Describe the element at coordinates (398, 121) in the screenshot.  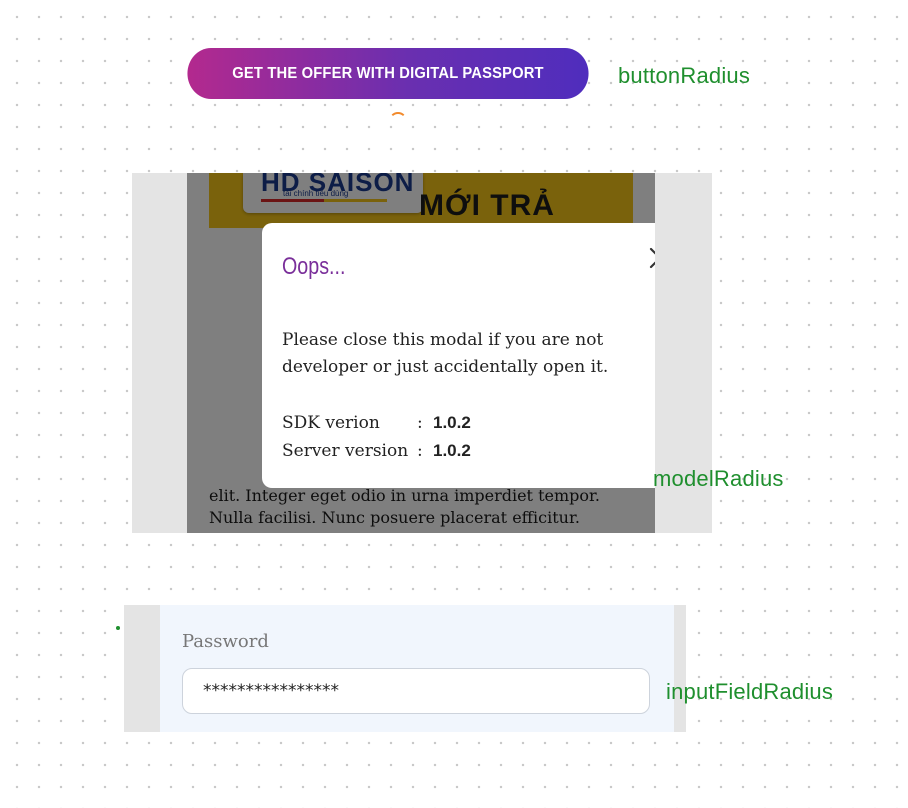
I see `loading-spinner-icon` at that location.